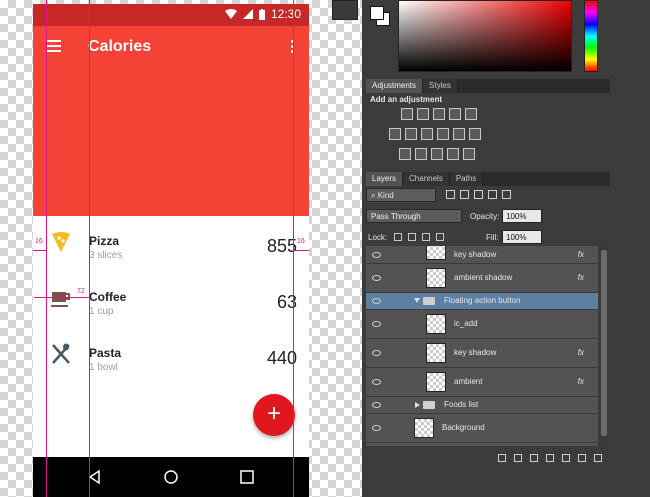  I want to click on delete-layer-icon, so click(598, 458).